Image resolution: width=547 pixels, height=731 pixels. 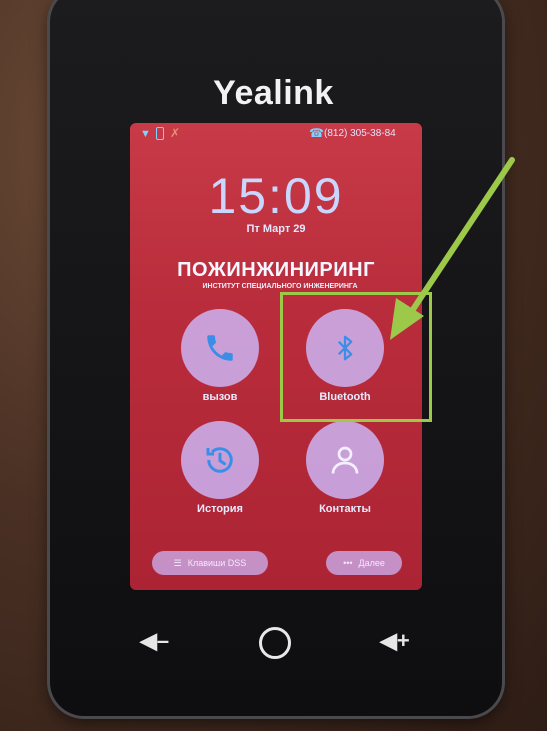 What do you see at coordinates (452, 248) in the screenshot?
I see `annotation-arrow` at bounding box center [452, 248].